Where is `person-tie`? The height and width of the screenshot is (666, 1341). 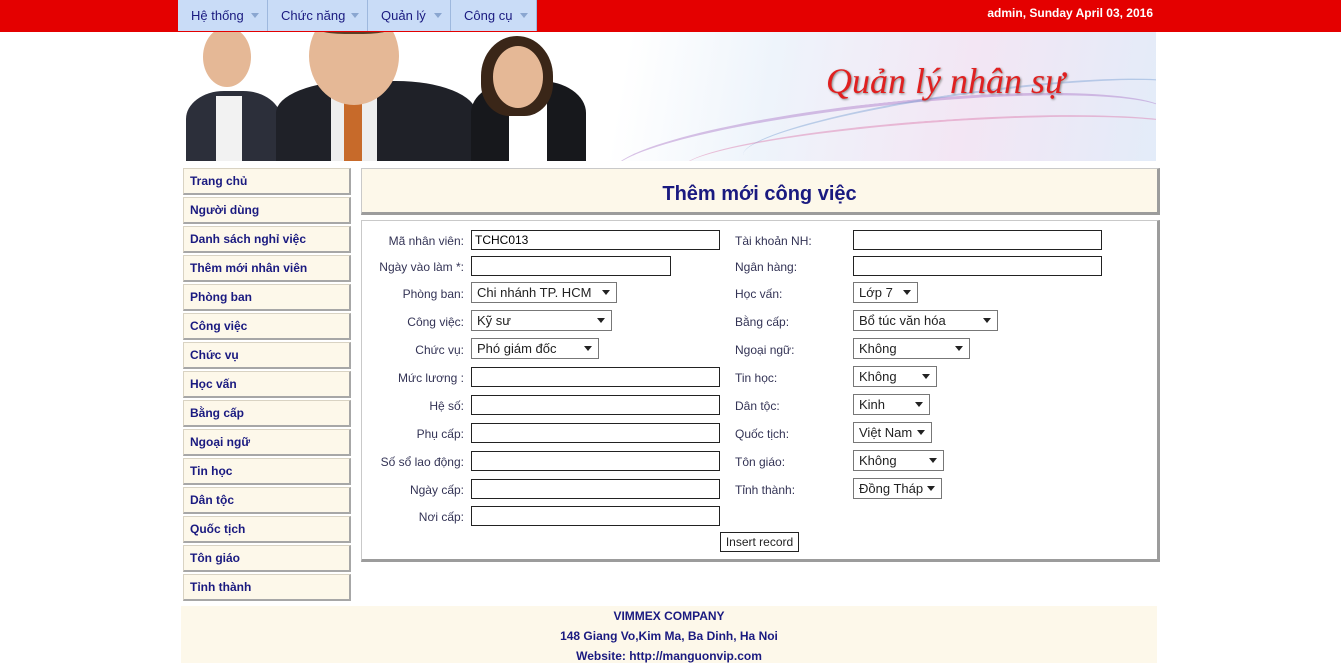
person-tie is located at coordinates (353, 131).